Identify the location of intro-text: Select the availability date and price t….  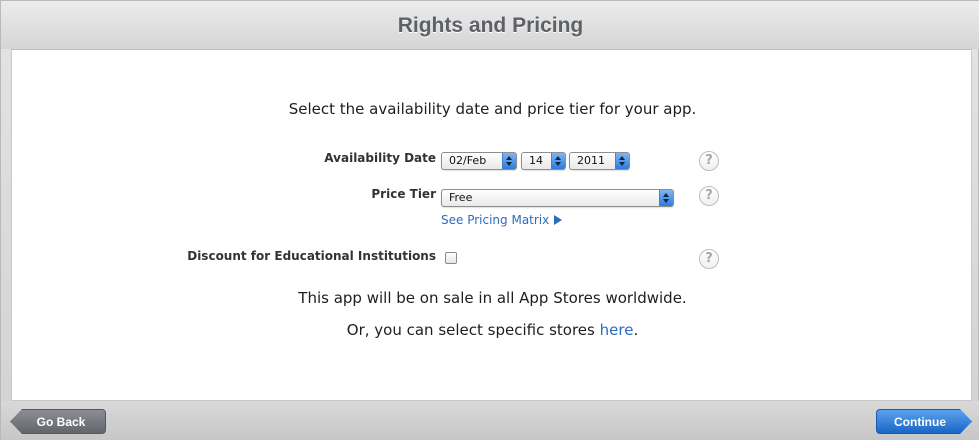
(492, 109).